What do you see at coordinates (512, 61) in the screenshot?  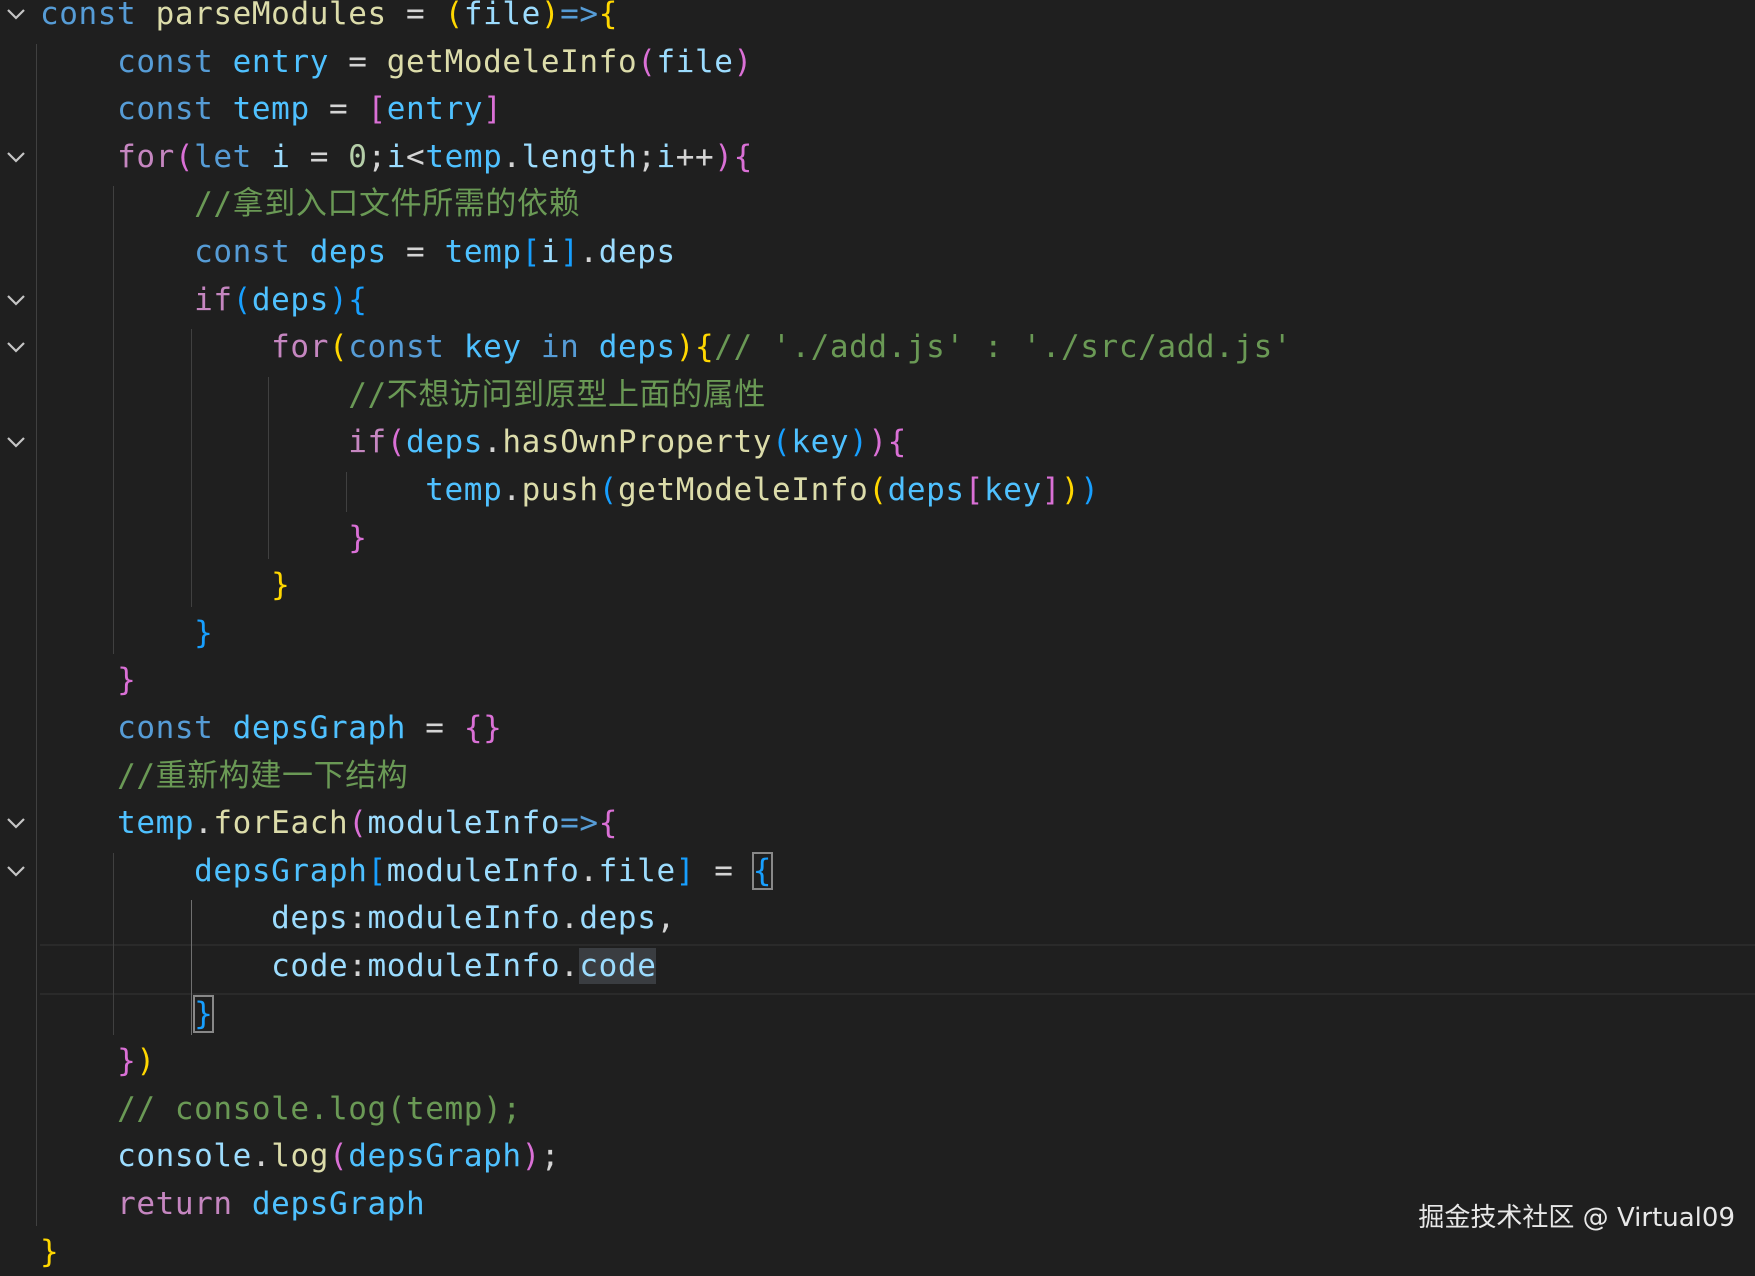 I see `code-token: getModeleInfo` at bounding box center [512, 61].